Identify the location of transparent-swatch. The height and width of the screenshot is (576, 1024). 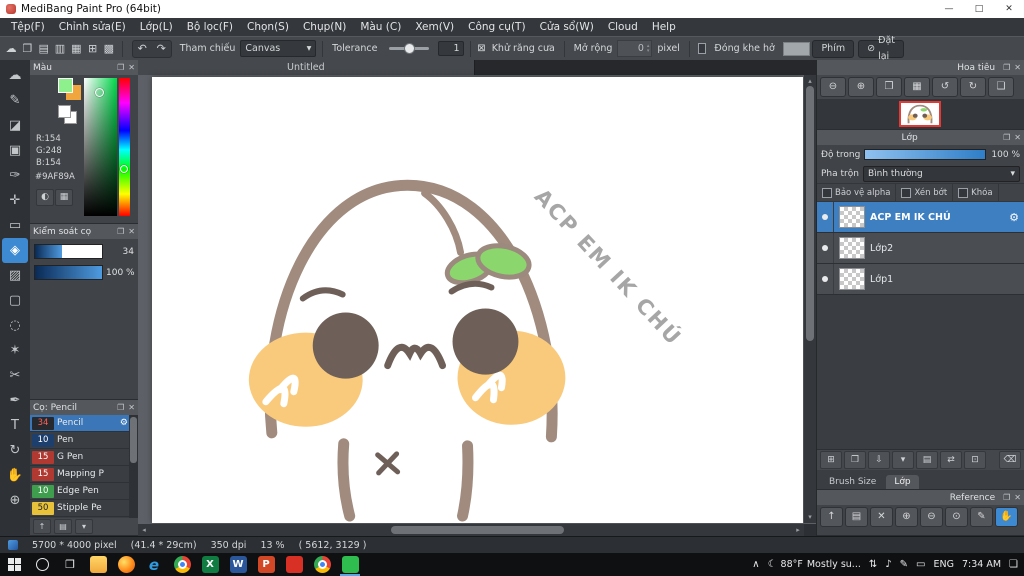
(64, 111).